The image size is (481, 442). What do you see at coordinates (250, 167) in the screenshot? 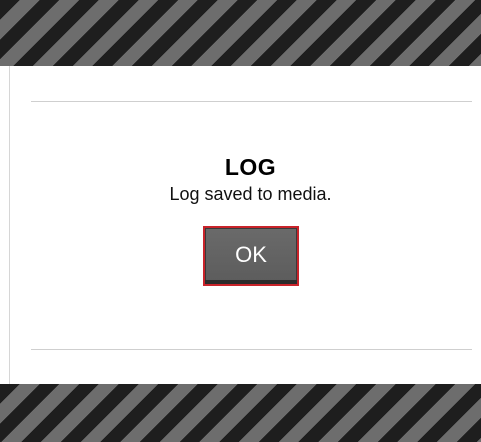
I see `dialog-title: LOG` at bounding box center [250, 167].